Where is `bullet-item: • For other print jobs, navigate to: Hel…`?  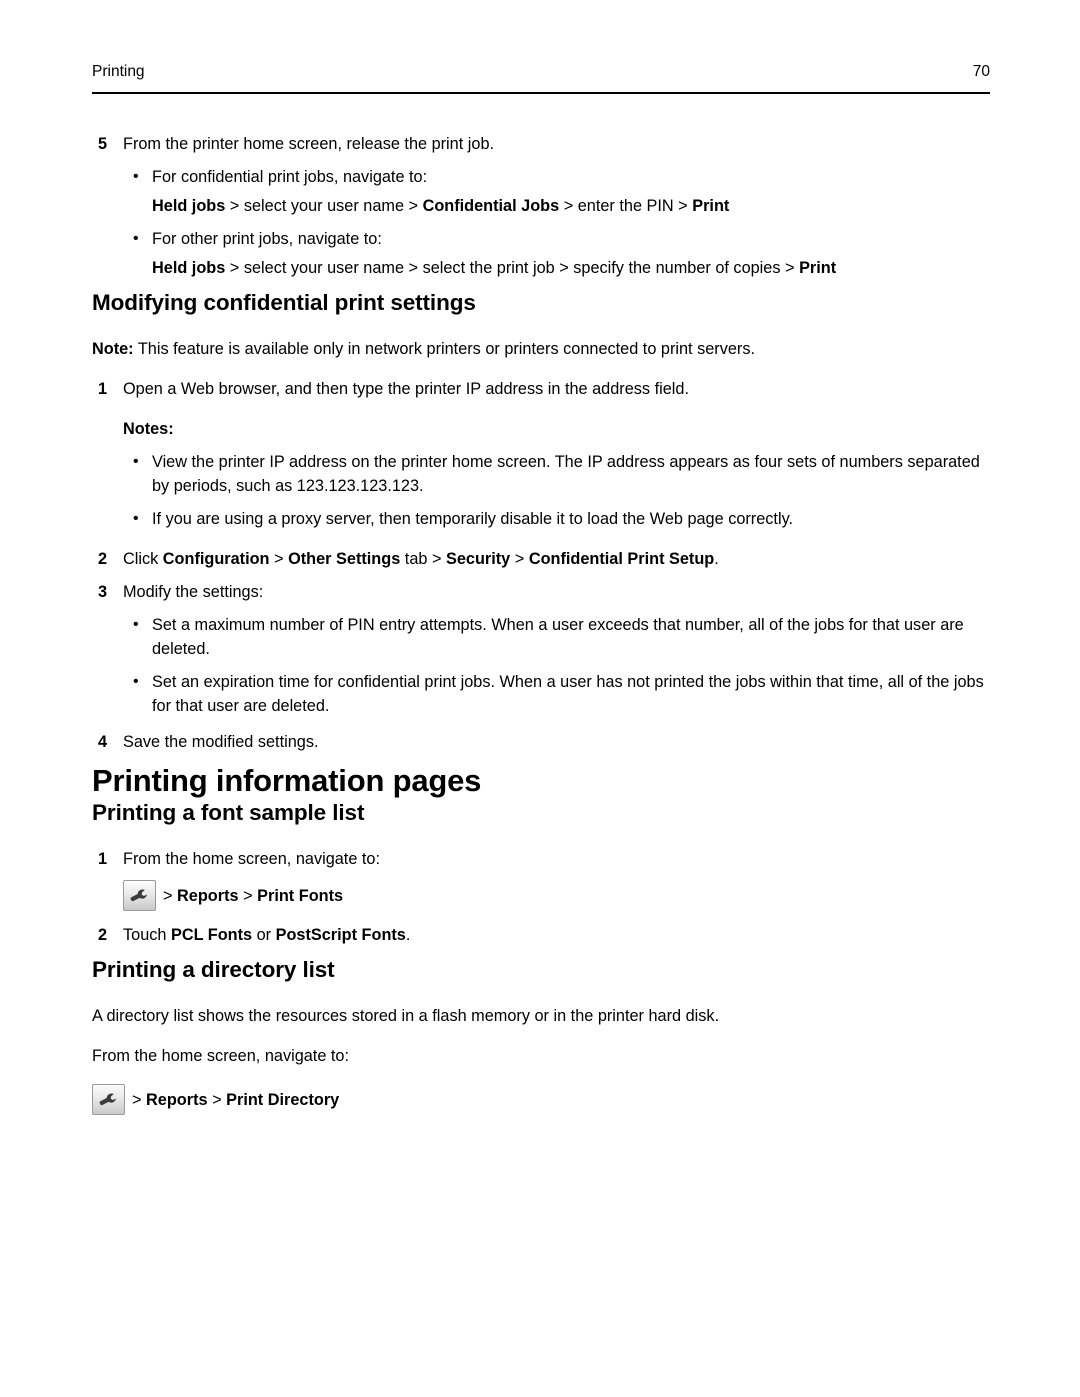
bullet-item: • For other print jobs, navigate to: Hel… is located at coordinates (560, 253).